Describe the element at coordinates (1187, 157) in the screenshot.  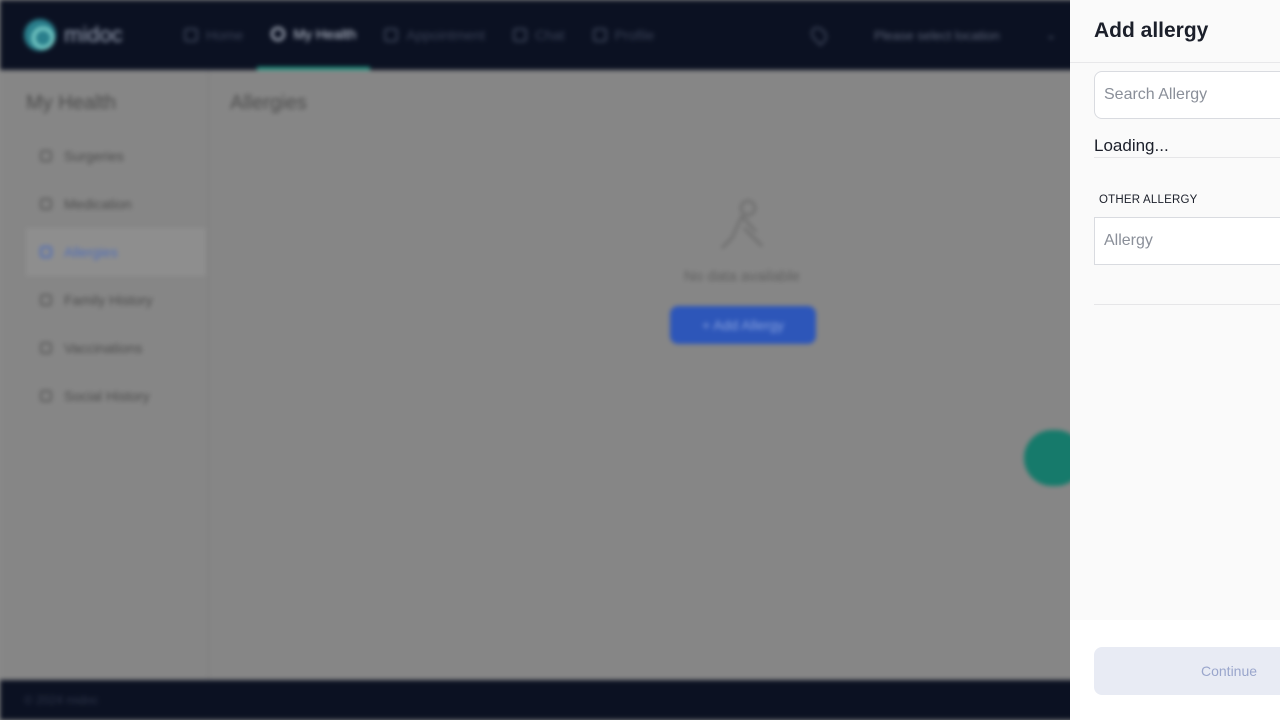
I see `list-divider` at that location.